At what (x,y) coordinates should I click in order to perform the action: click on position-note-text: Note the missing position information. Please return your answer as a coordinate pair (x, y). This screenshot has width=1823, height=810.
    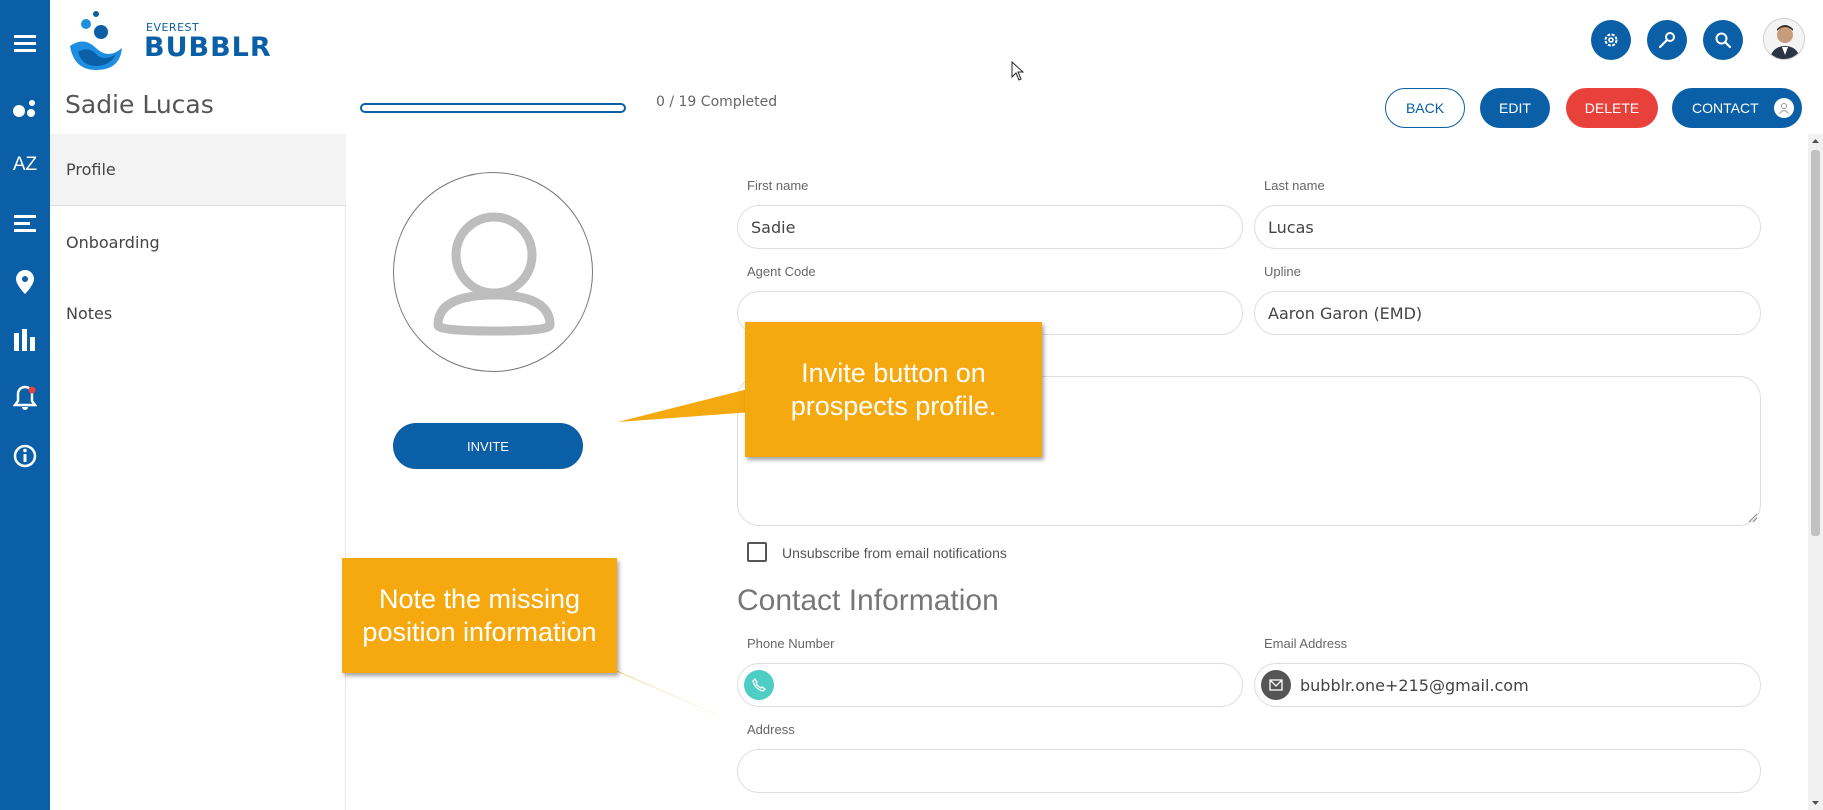
    Looking at the image, I should click on (479, 615).